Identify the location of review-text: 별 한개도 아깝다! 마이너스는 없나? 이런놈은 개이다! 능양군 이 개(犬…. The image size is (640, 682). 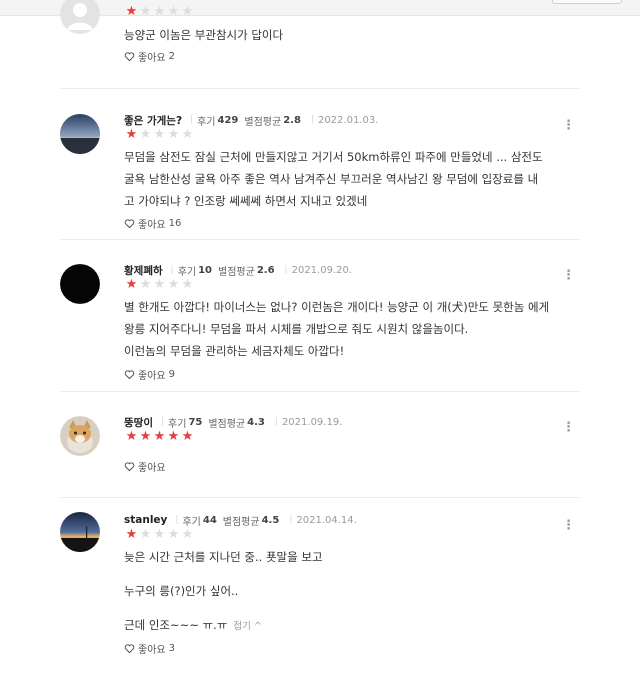
(352, 329).